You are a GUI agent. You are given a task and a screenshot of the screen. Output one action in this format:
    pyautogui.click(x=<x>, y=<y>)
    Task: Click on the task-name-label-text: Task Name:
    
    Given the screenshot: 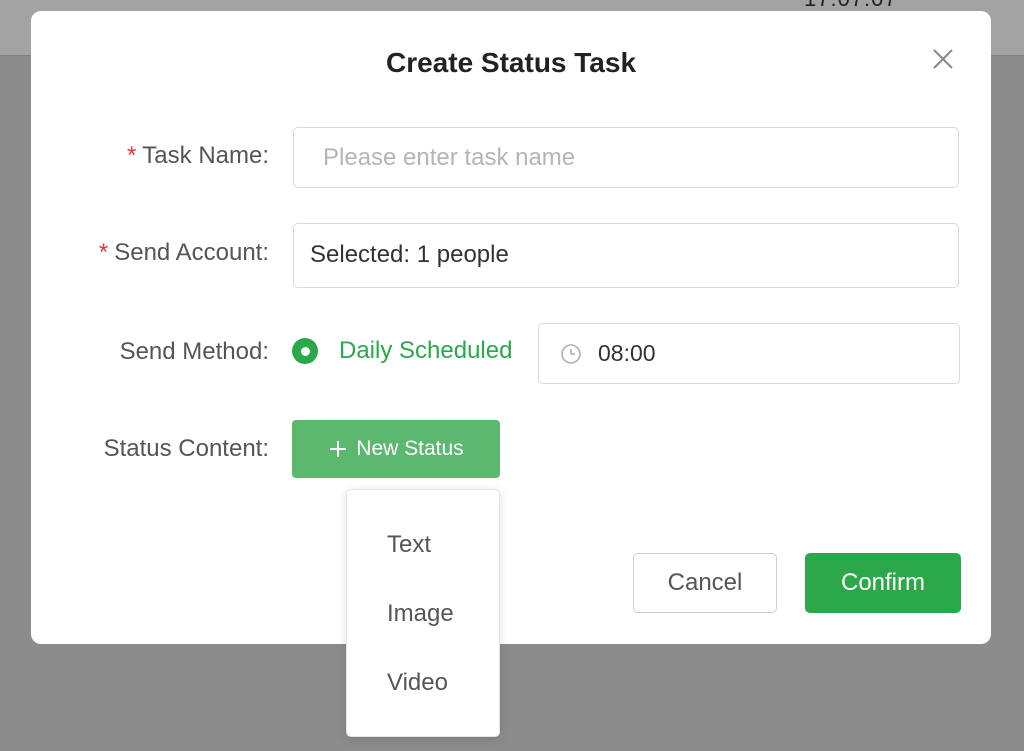 What is the action you would take?
    pyautogui.click(x=205, y=155)
    